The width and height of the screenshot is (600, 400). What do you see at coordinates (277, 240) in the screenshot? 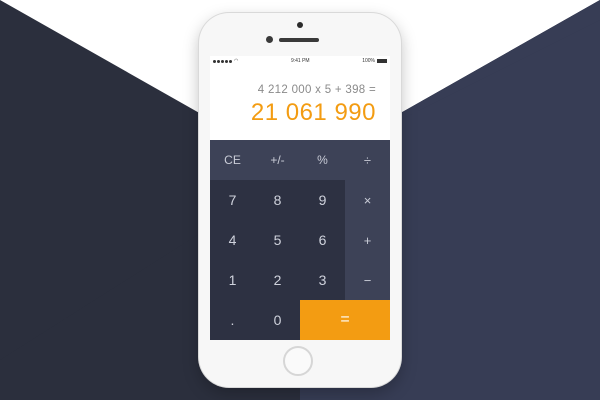
I see `digit-5-button: 5` at bounding box center [277, 240].